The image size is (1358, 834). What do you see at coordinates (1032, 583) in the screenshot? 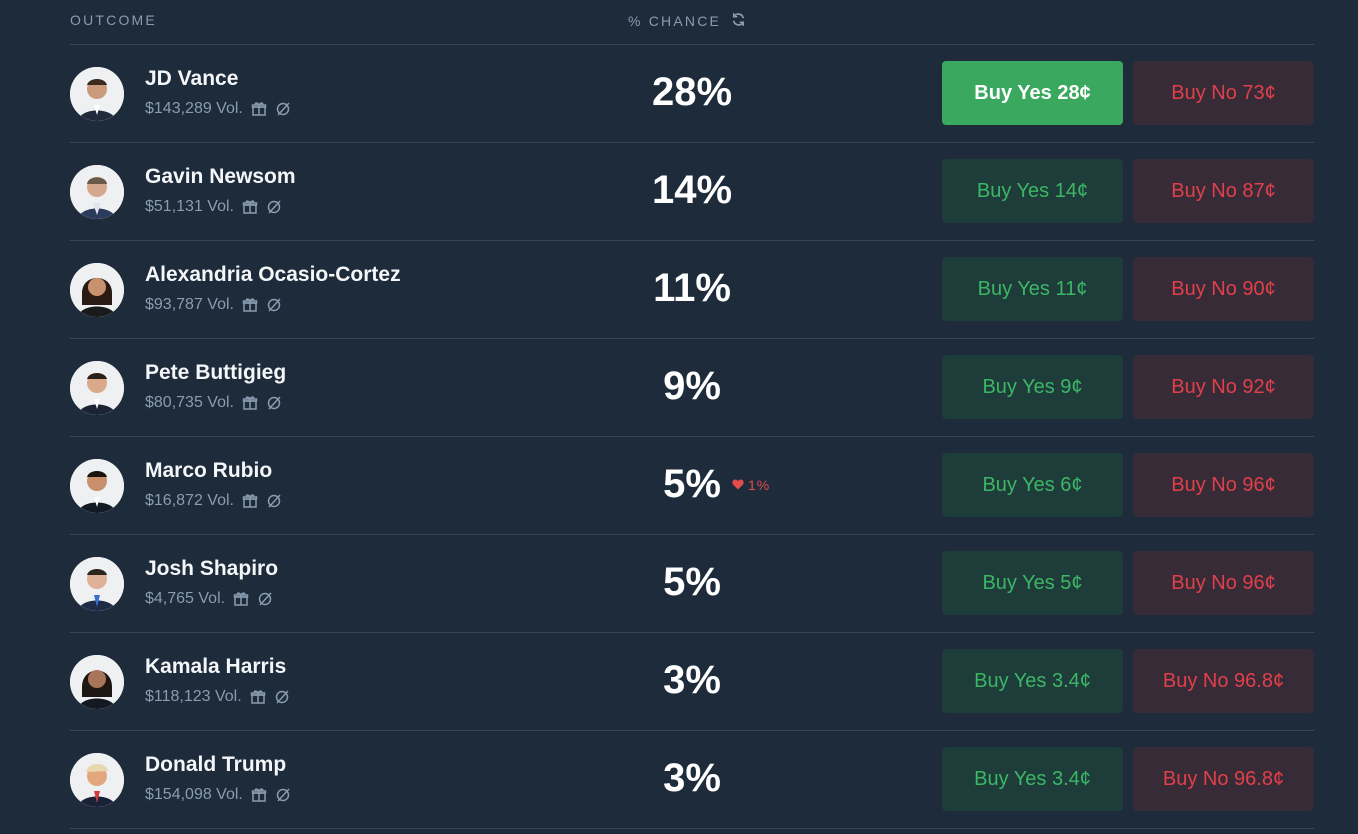
I see `buy-yes-button: Buy Yes 5¢` at bounding box center [1032, 583].